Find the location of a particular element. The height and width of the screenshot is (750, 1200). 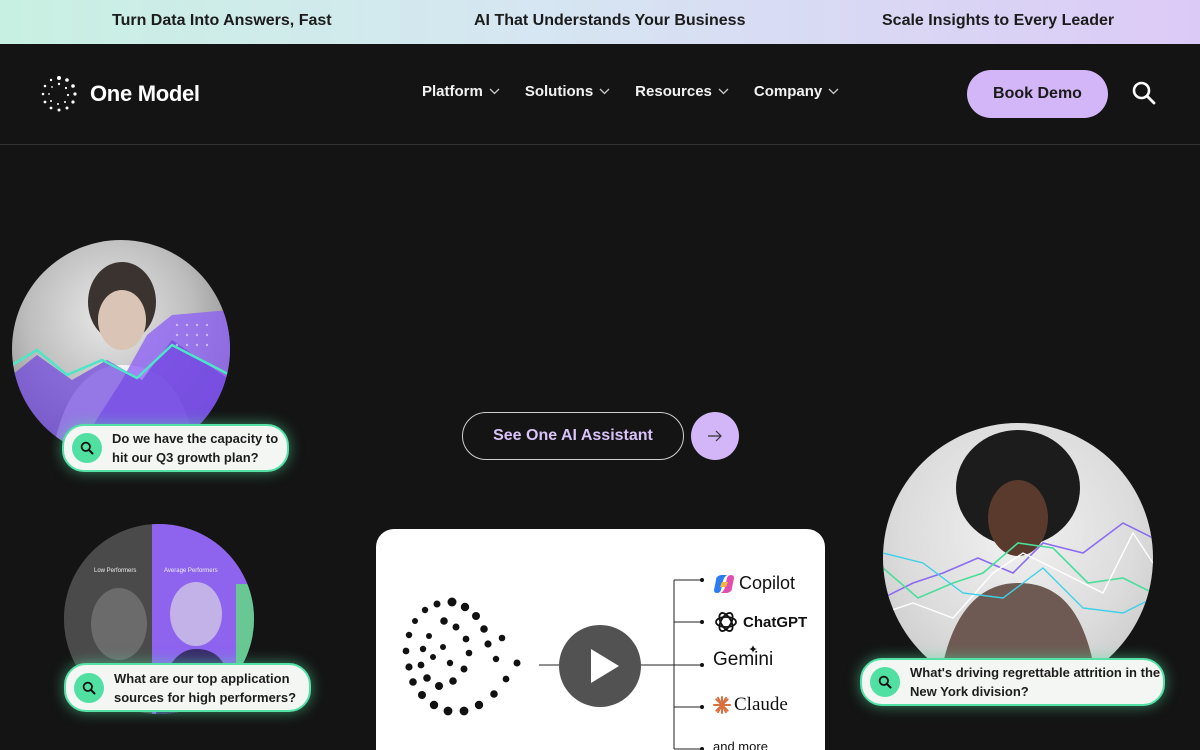

logo: One Model is located at coordinates (120, 94).